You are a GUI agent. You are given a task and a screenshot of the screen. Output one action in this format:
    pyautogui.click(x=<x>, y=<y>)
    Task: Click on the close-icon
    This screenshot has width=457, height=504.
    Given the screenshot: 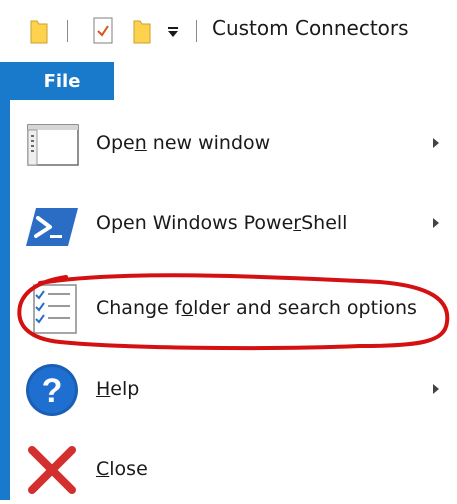 What is the action you would take?
    pyautogui.click(x=52, y=470)
    